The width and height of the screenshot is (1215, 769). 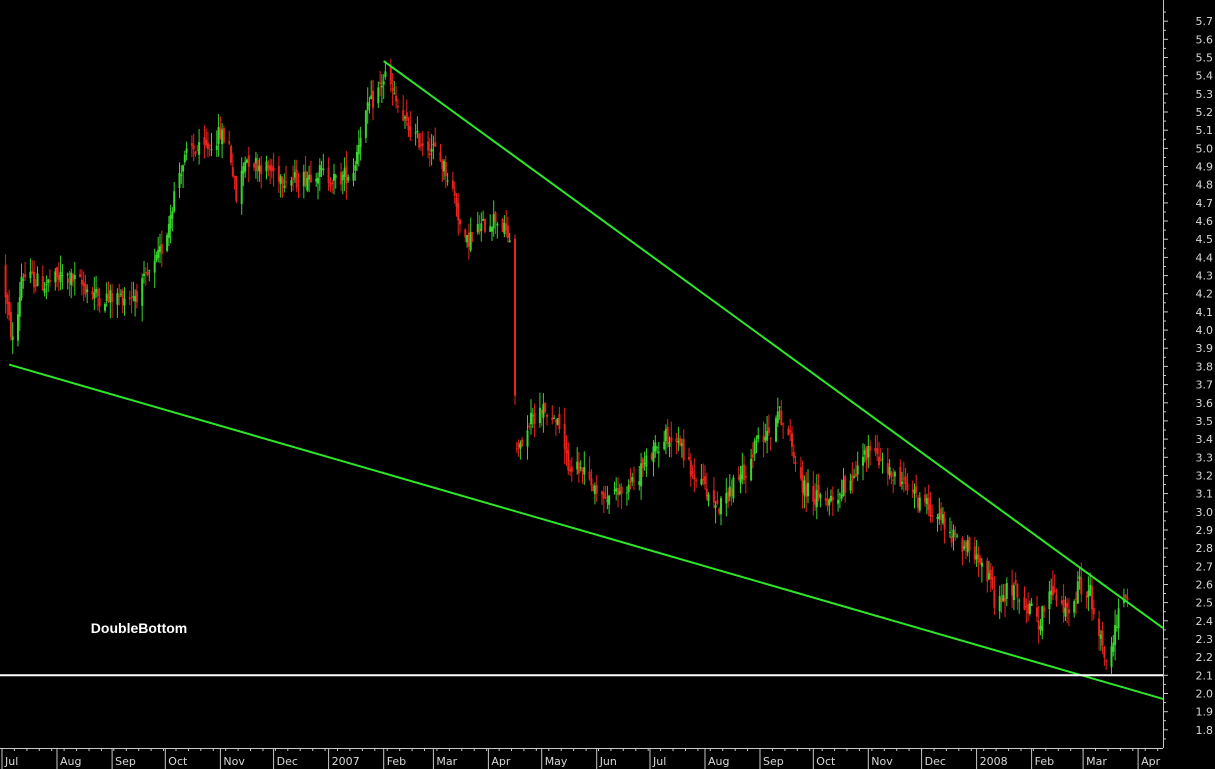 I want to click on y-tick-label: 5.4, so click(x=1205, y=76).